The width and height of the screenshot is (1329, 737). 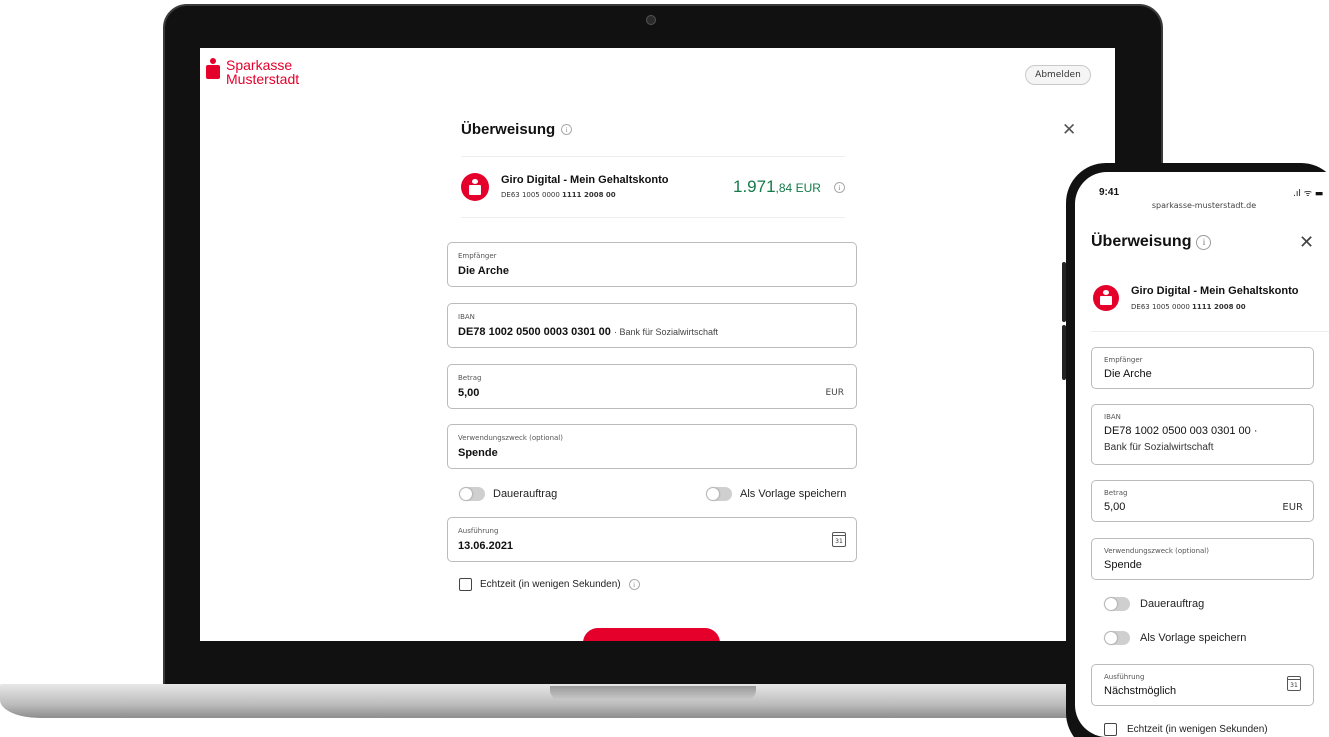 I want to click on account-iban-bold: 1111 2008 00, so click(x=589, y=195).